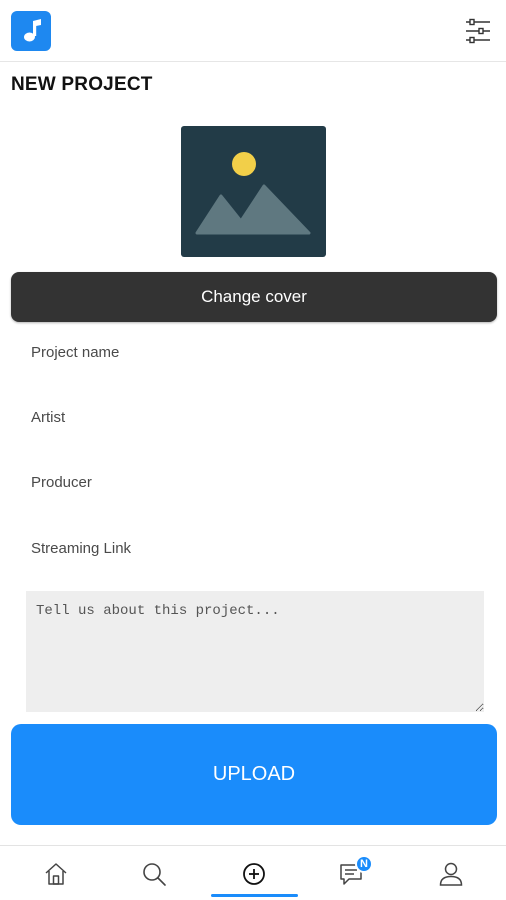  Describe the element at coordinates (253, 31) in the screenshot. I see `top-bar` at that location.